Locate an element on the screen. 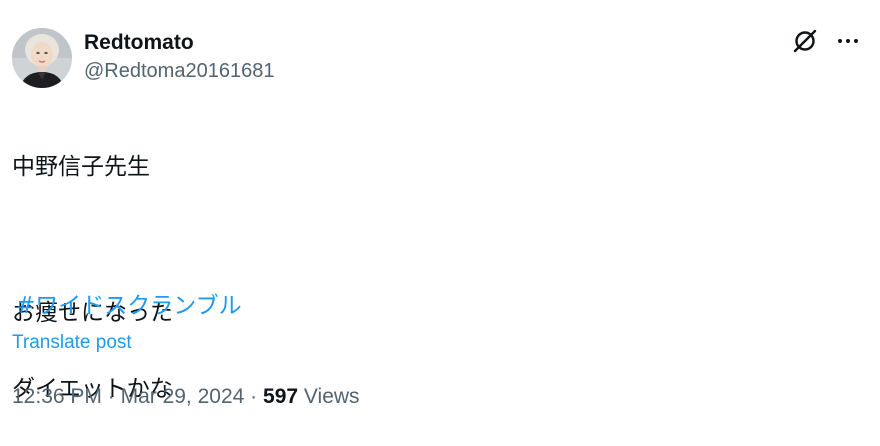 The height and width of the screenshot is (446, 880). user-handle: @Redtoma20161681 is located at coordinates (179, 71).